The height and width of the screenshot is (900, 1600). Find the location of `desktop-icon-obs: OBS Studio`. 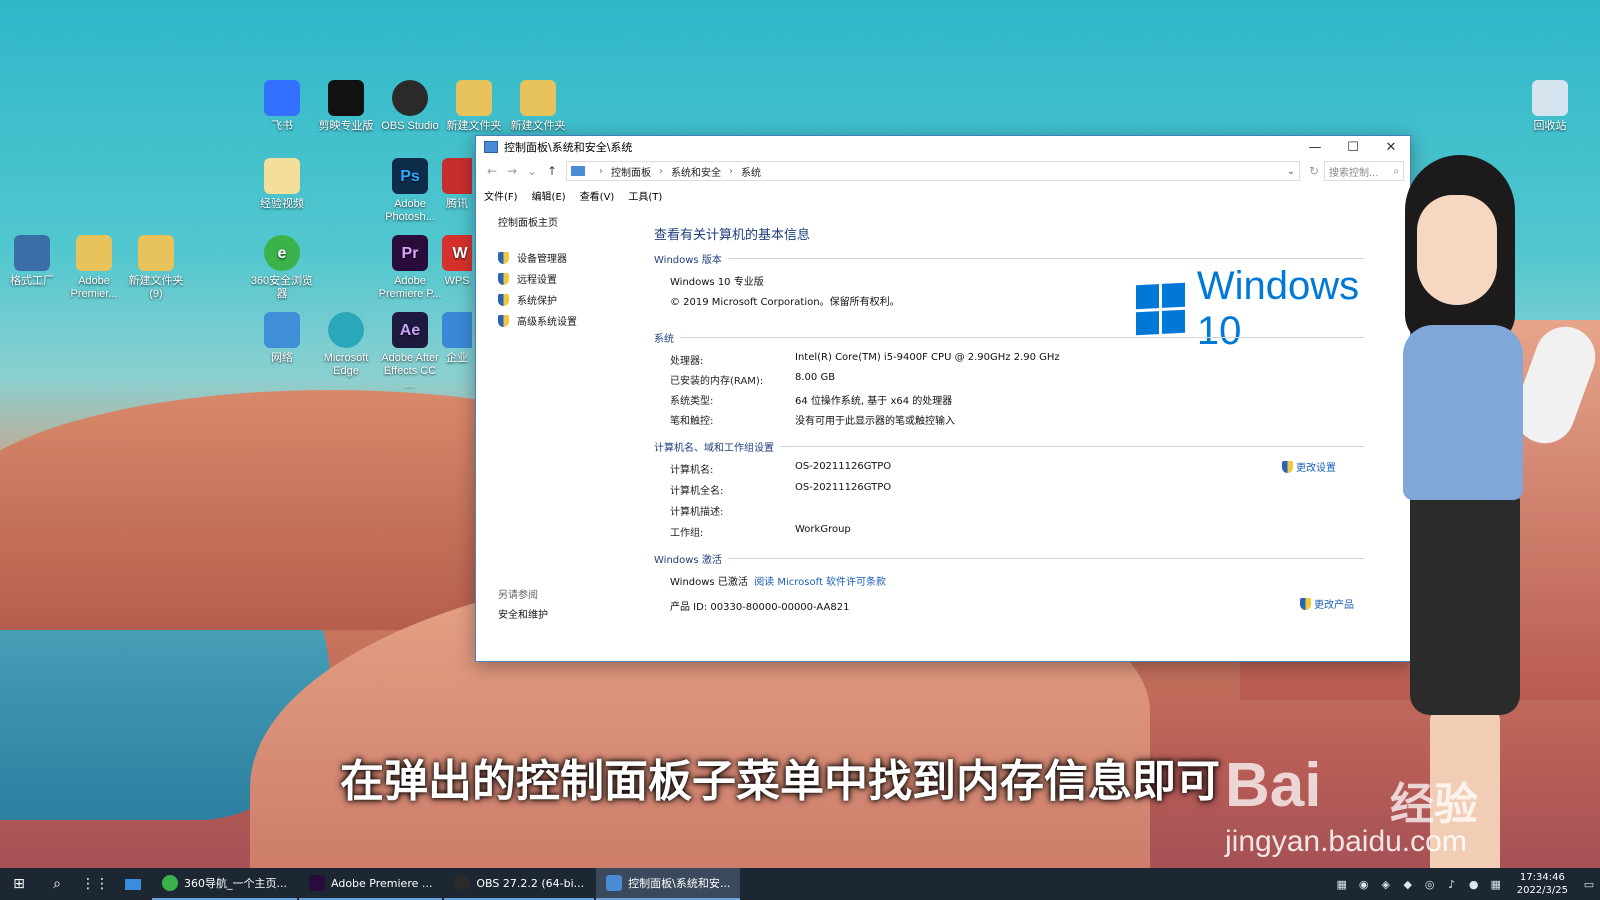

desktop-icon-obs: OBS Studio is located at coordinates (410, 106).